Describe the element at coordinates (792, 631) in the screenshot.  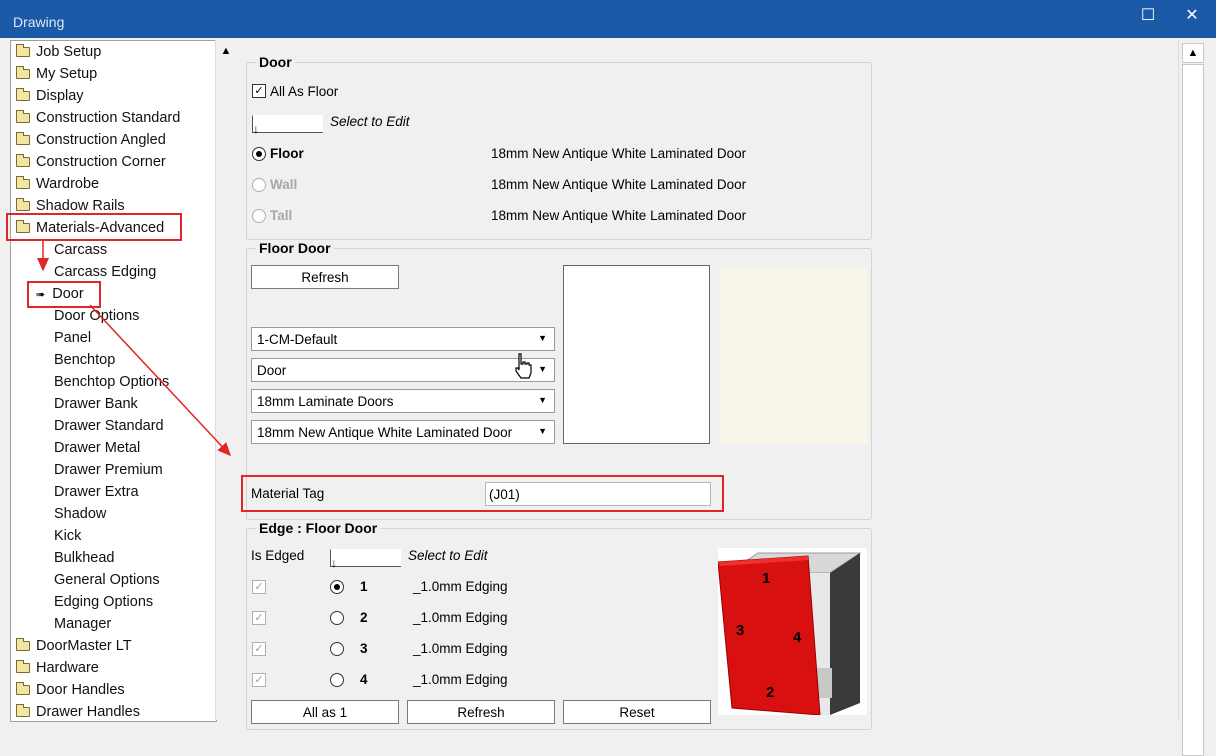
I see `edge-preview: 1 2 3 4` at that location.